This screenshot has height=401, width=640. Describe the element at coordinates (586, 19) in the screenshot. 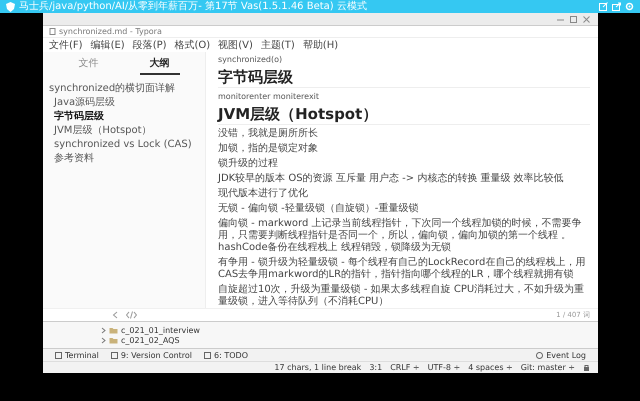

I see `close-icon` at that location.